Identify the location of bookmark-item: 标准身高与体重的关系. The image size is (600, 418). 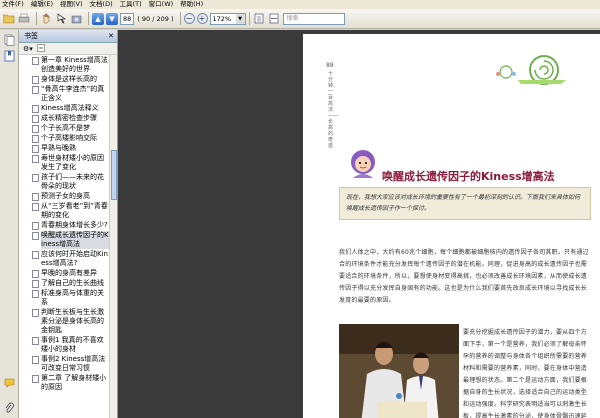
(64, 298).